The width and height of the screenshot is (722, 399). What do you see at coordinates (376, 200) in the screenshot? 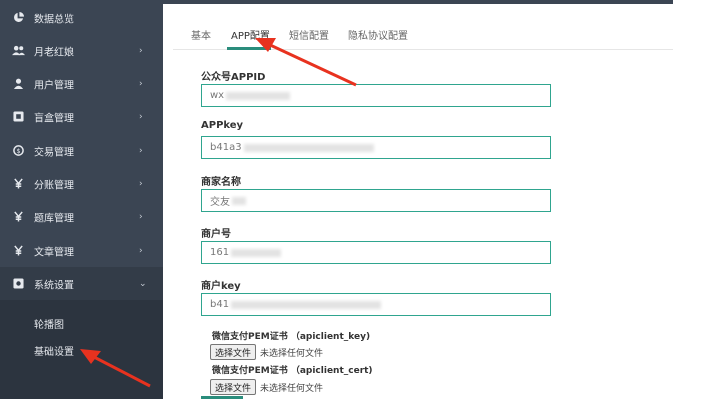
I see `merchant-name-input: 交友` at bounding box center [376, 200].